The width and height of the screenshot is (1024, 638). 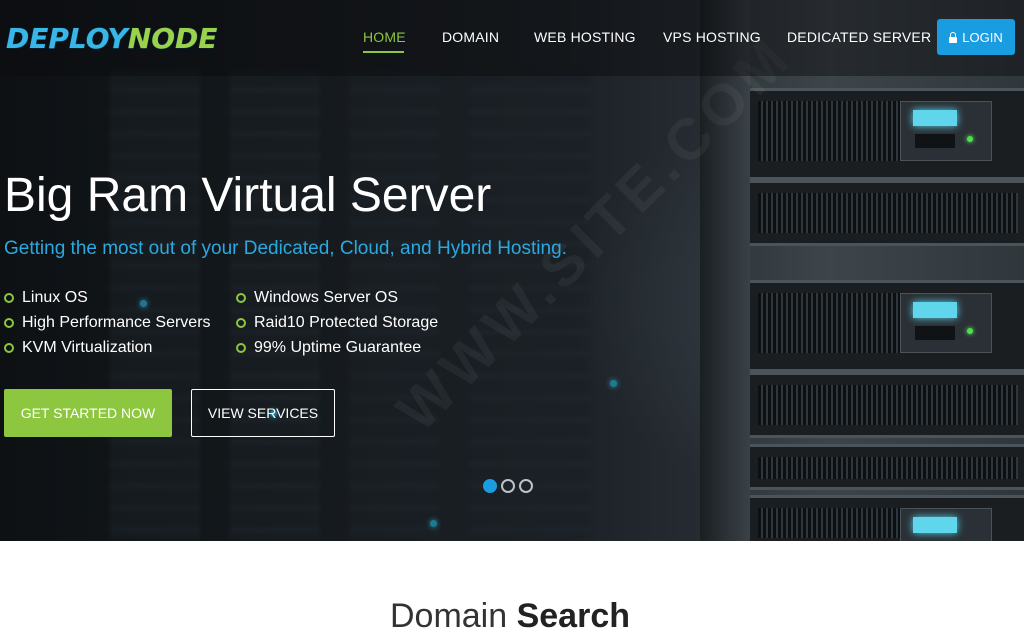 I want to click on login-button: LOGIN, so click(x=976, y=37).